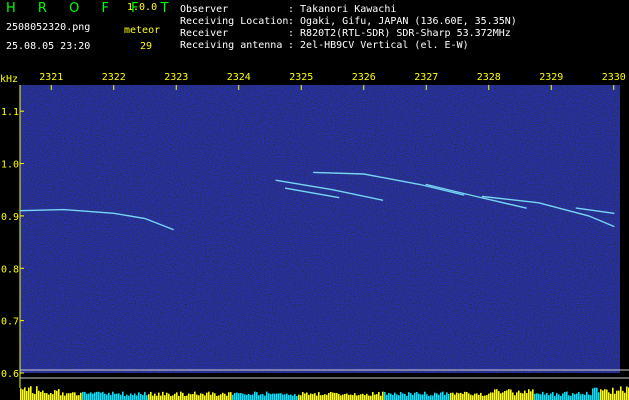 The height and width of the screenshot is (400, 629). Describe the element at coordinates (551, 77) in the screenshot. I see `x-tick-label: 2329` at that location.